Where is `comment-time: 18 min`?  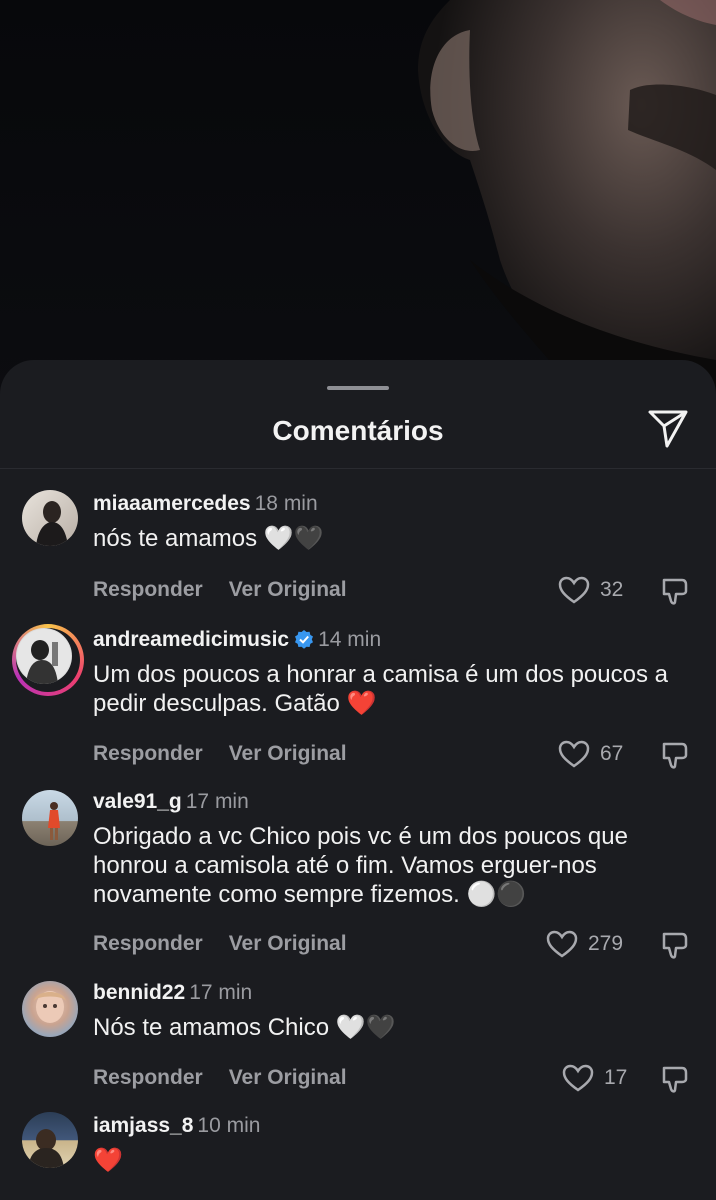
comment-time: 18 min is located at coordinates (286, 503).